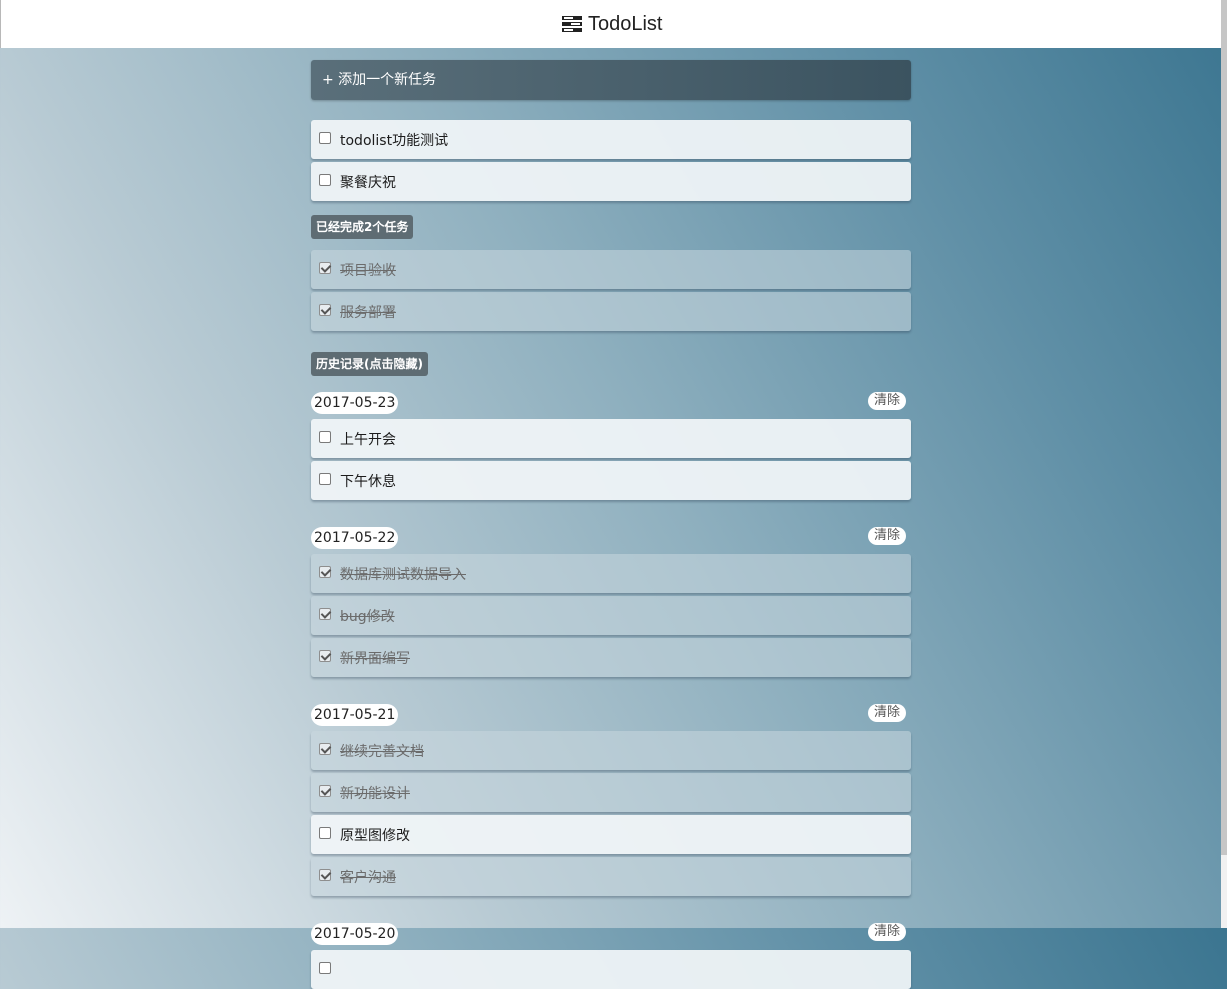  Describe the element at coordinates (611, 480) in the screenshot. I see `task-item: 下午休息` at that location.